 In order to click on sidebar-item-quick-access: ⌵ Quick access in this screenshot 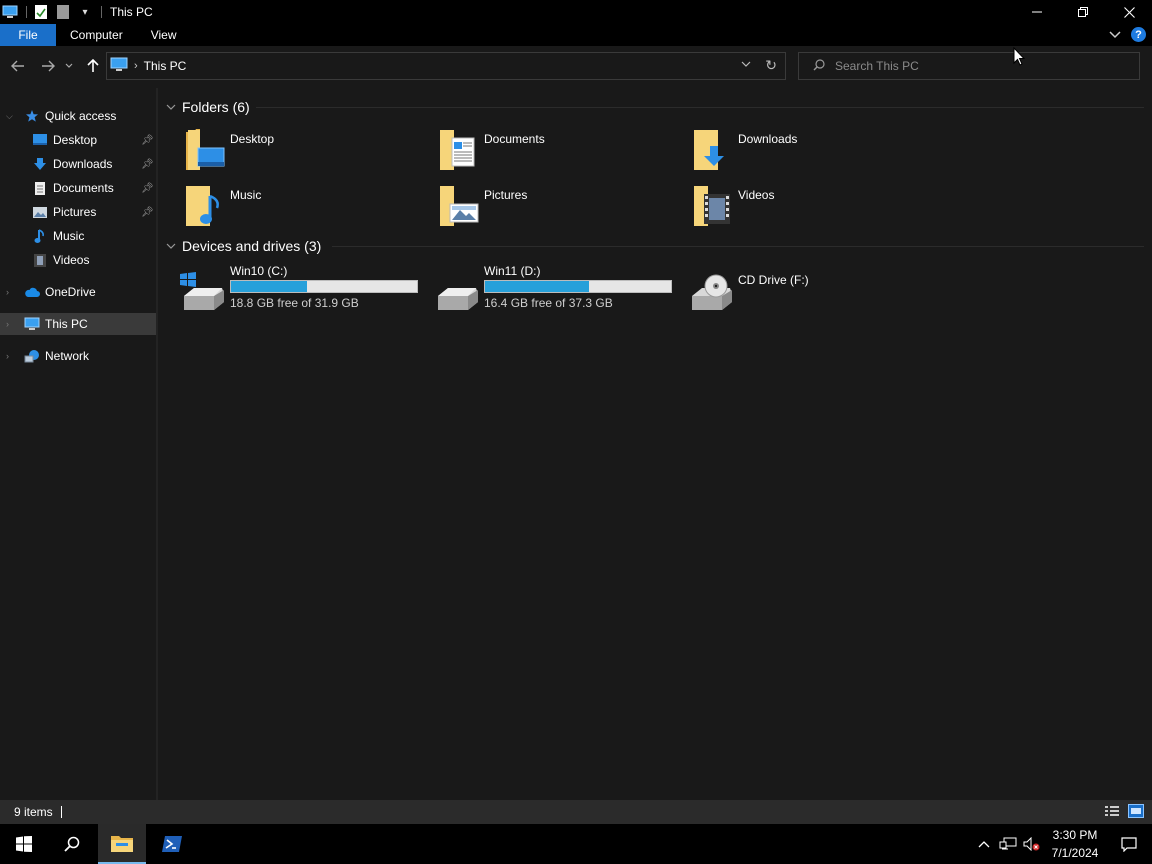, I will do `click(78, 116)`.